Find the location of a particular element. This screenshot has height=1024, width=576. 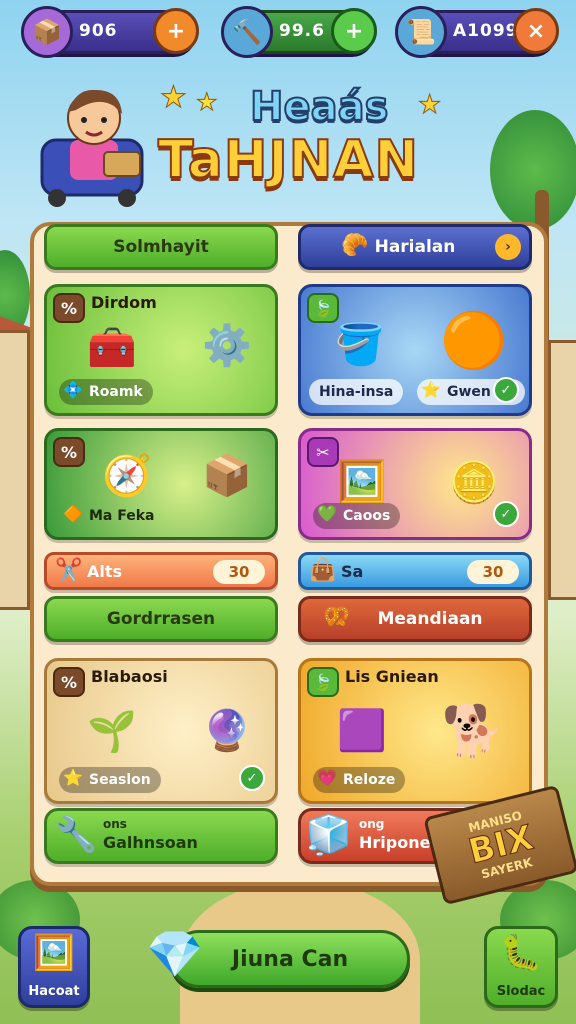

game-title: Heaás is located at coordinates (319, 107).